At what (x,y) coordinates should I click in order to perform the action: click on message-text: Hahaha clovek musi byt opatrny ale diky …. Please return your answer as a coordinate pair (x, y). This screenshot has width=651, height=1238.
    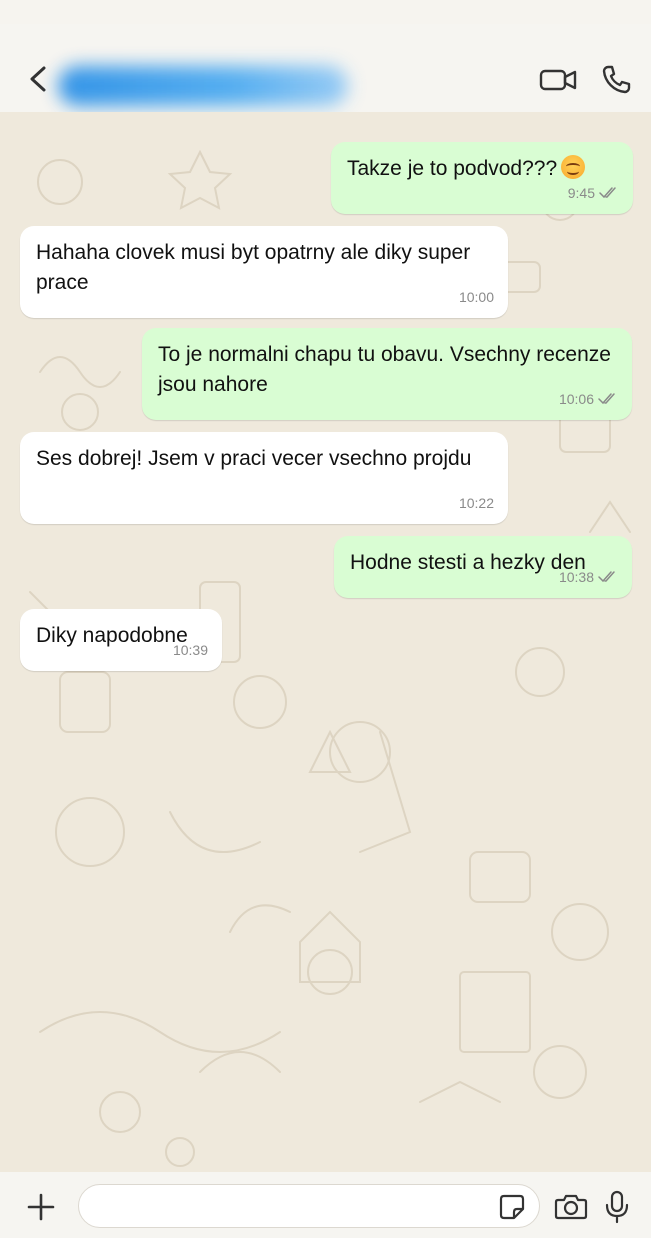
    Looking at the image, I should click on (253, 267).